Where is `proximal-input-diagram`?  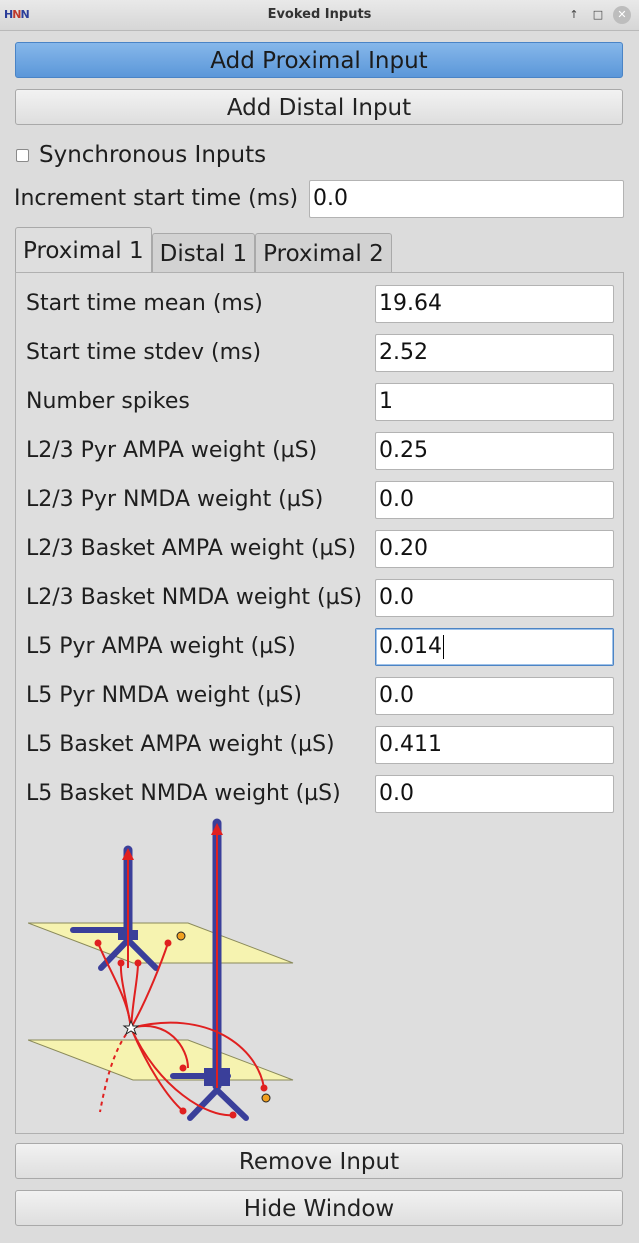 proximal-input-diagram is located at coordinates (161, 969).